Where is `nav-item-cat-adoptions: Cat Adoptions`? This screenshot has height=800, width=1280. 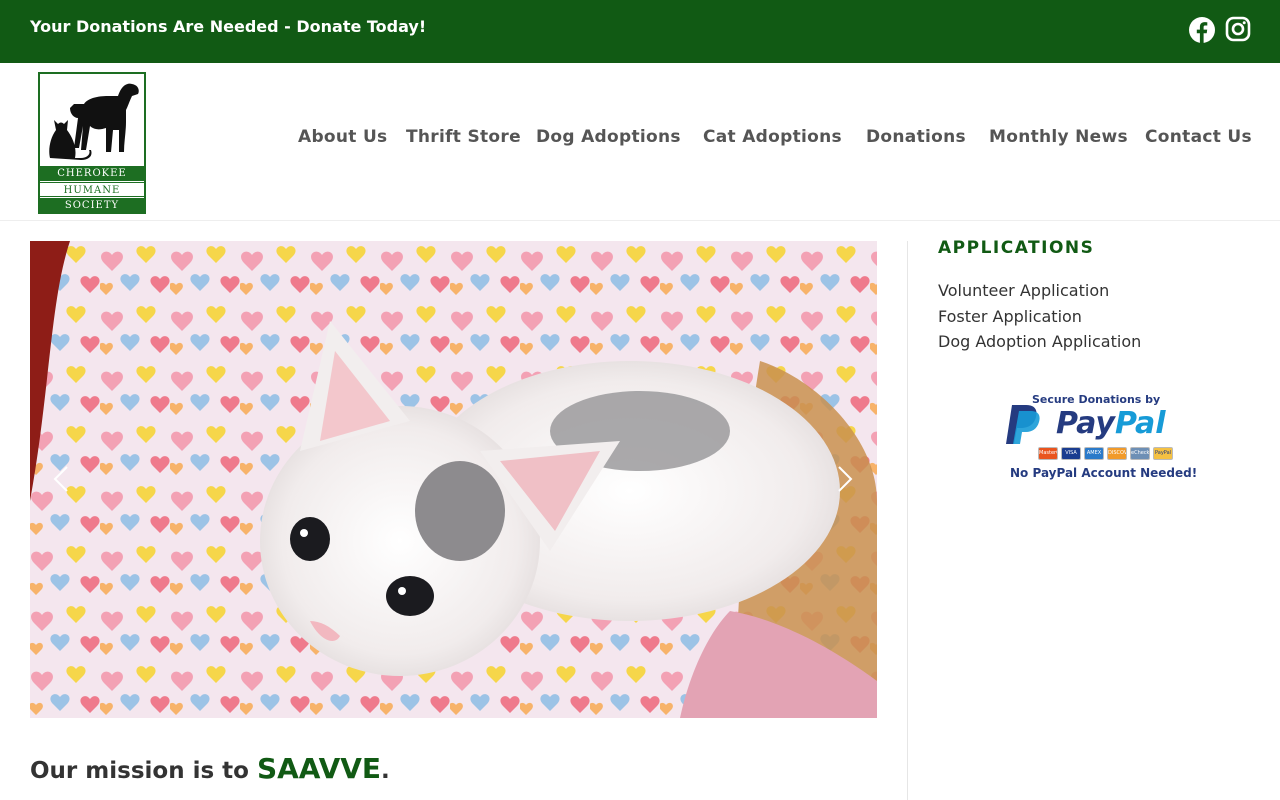
nav-item-cat-adoptions: Cat Adoptions is located at coordinates (772, 137).